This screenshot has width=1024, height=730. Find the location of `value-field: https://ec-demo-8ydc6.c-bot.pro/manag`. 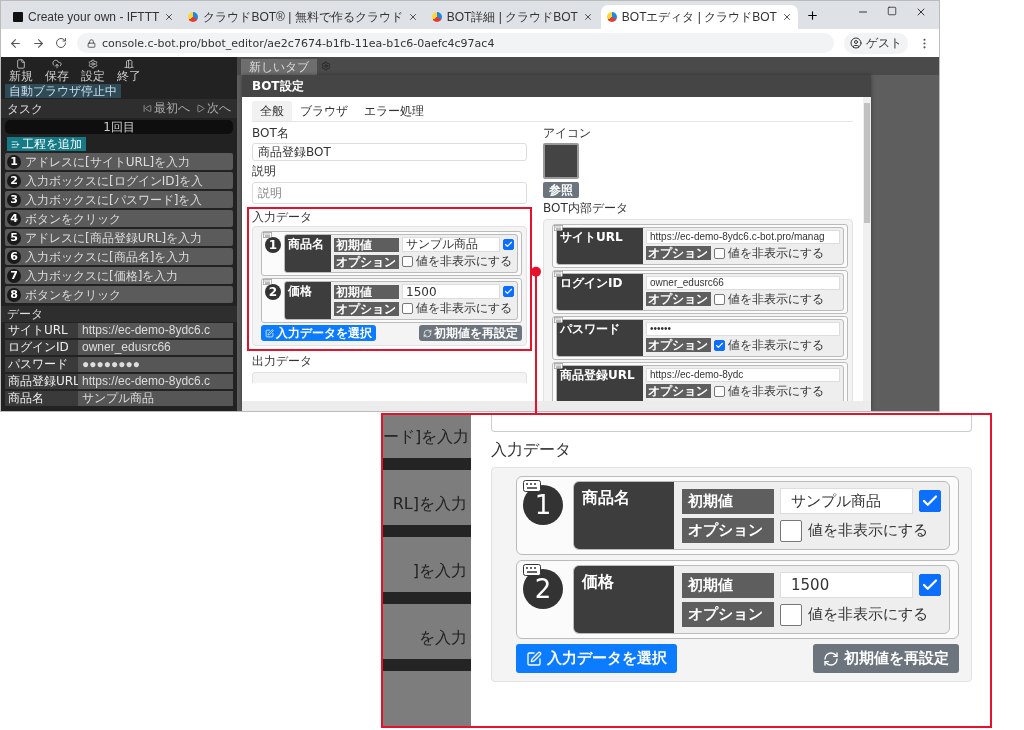

value-field: https://ec-demo-8ydc6.c-bot.pro/manag is located at coordinates (743, 236).